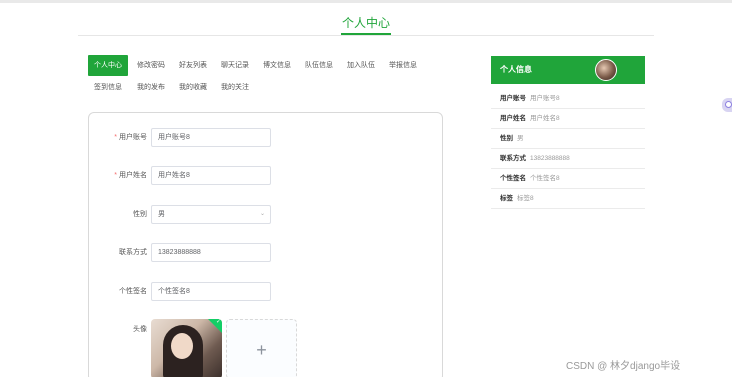 The image size is (732, 377). What do you see at coordinates (623, 366) in the screenshot?
I see `watermark: CSDN @ 林夕django毕设` at bounding box center [623, 366].